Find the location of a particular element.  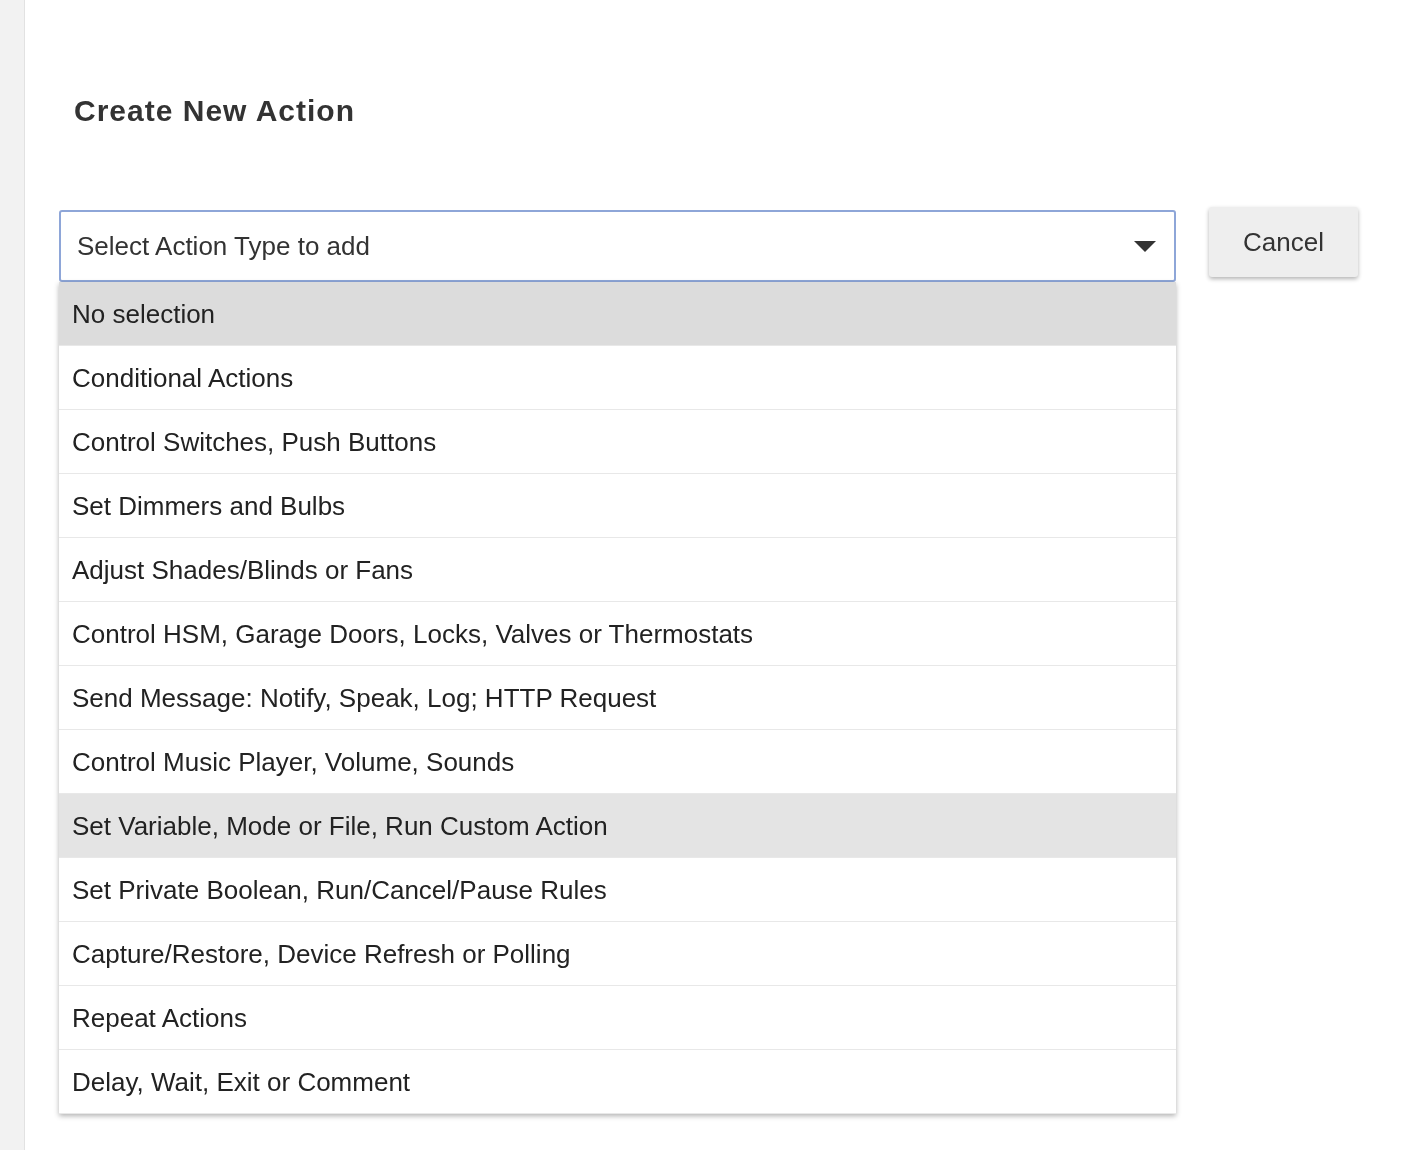

dropdown-option: Delay, Wait, Exit or Comment is located at coordinates (617, 1082).